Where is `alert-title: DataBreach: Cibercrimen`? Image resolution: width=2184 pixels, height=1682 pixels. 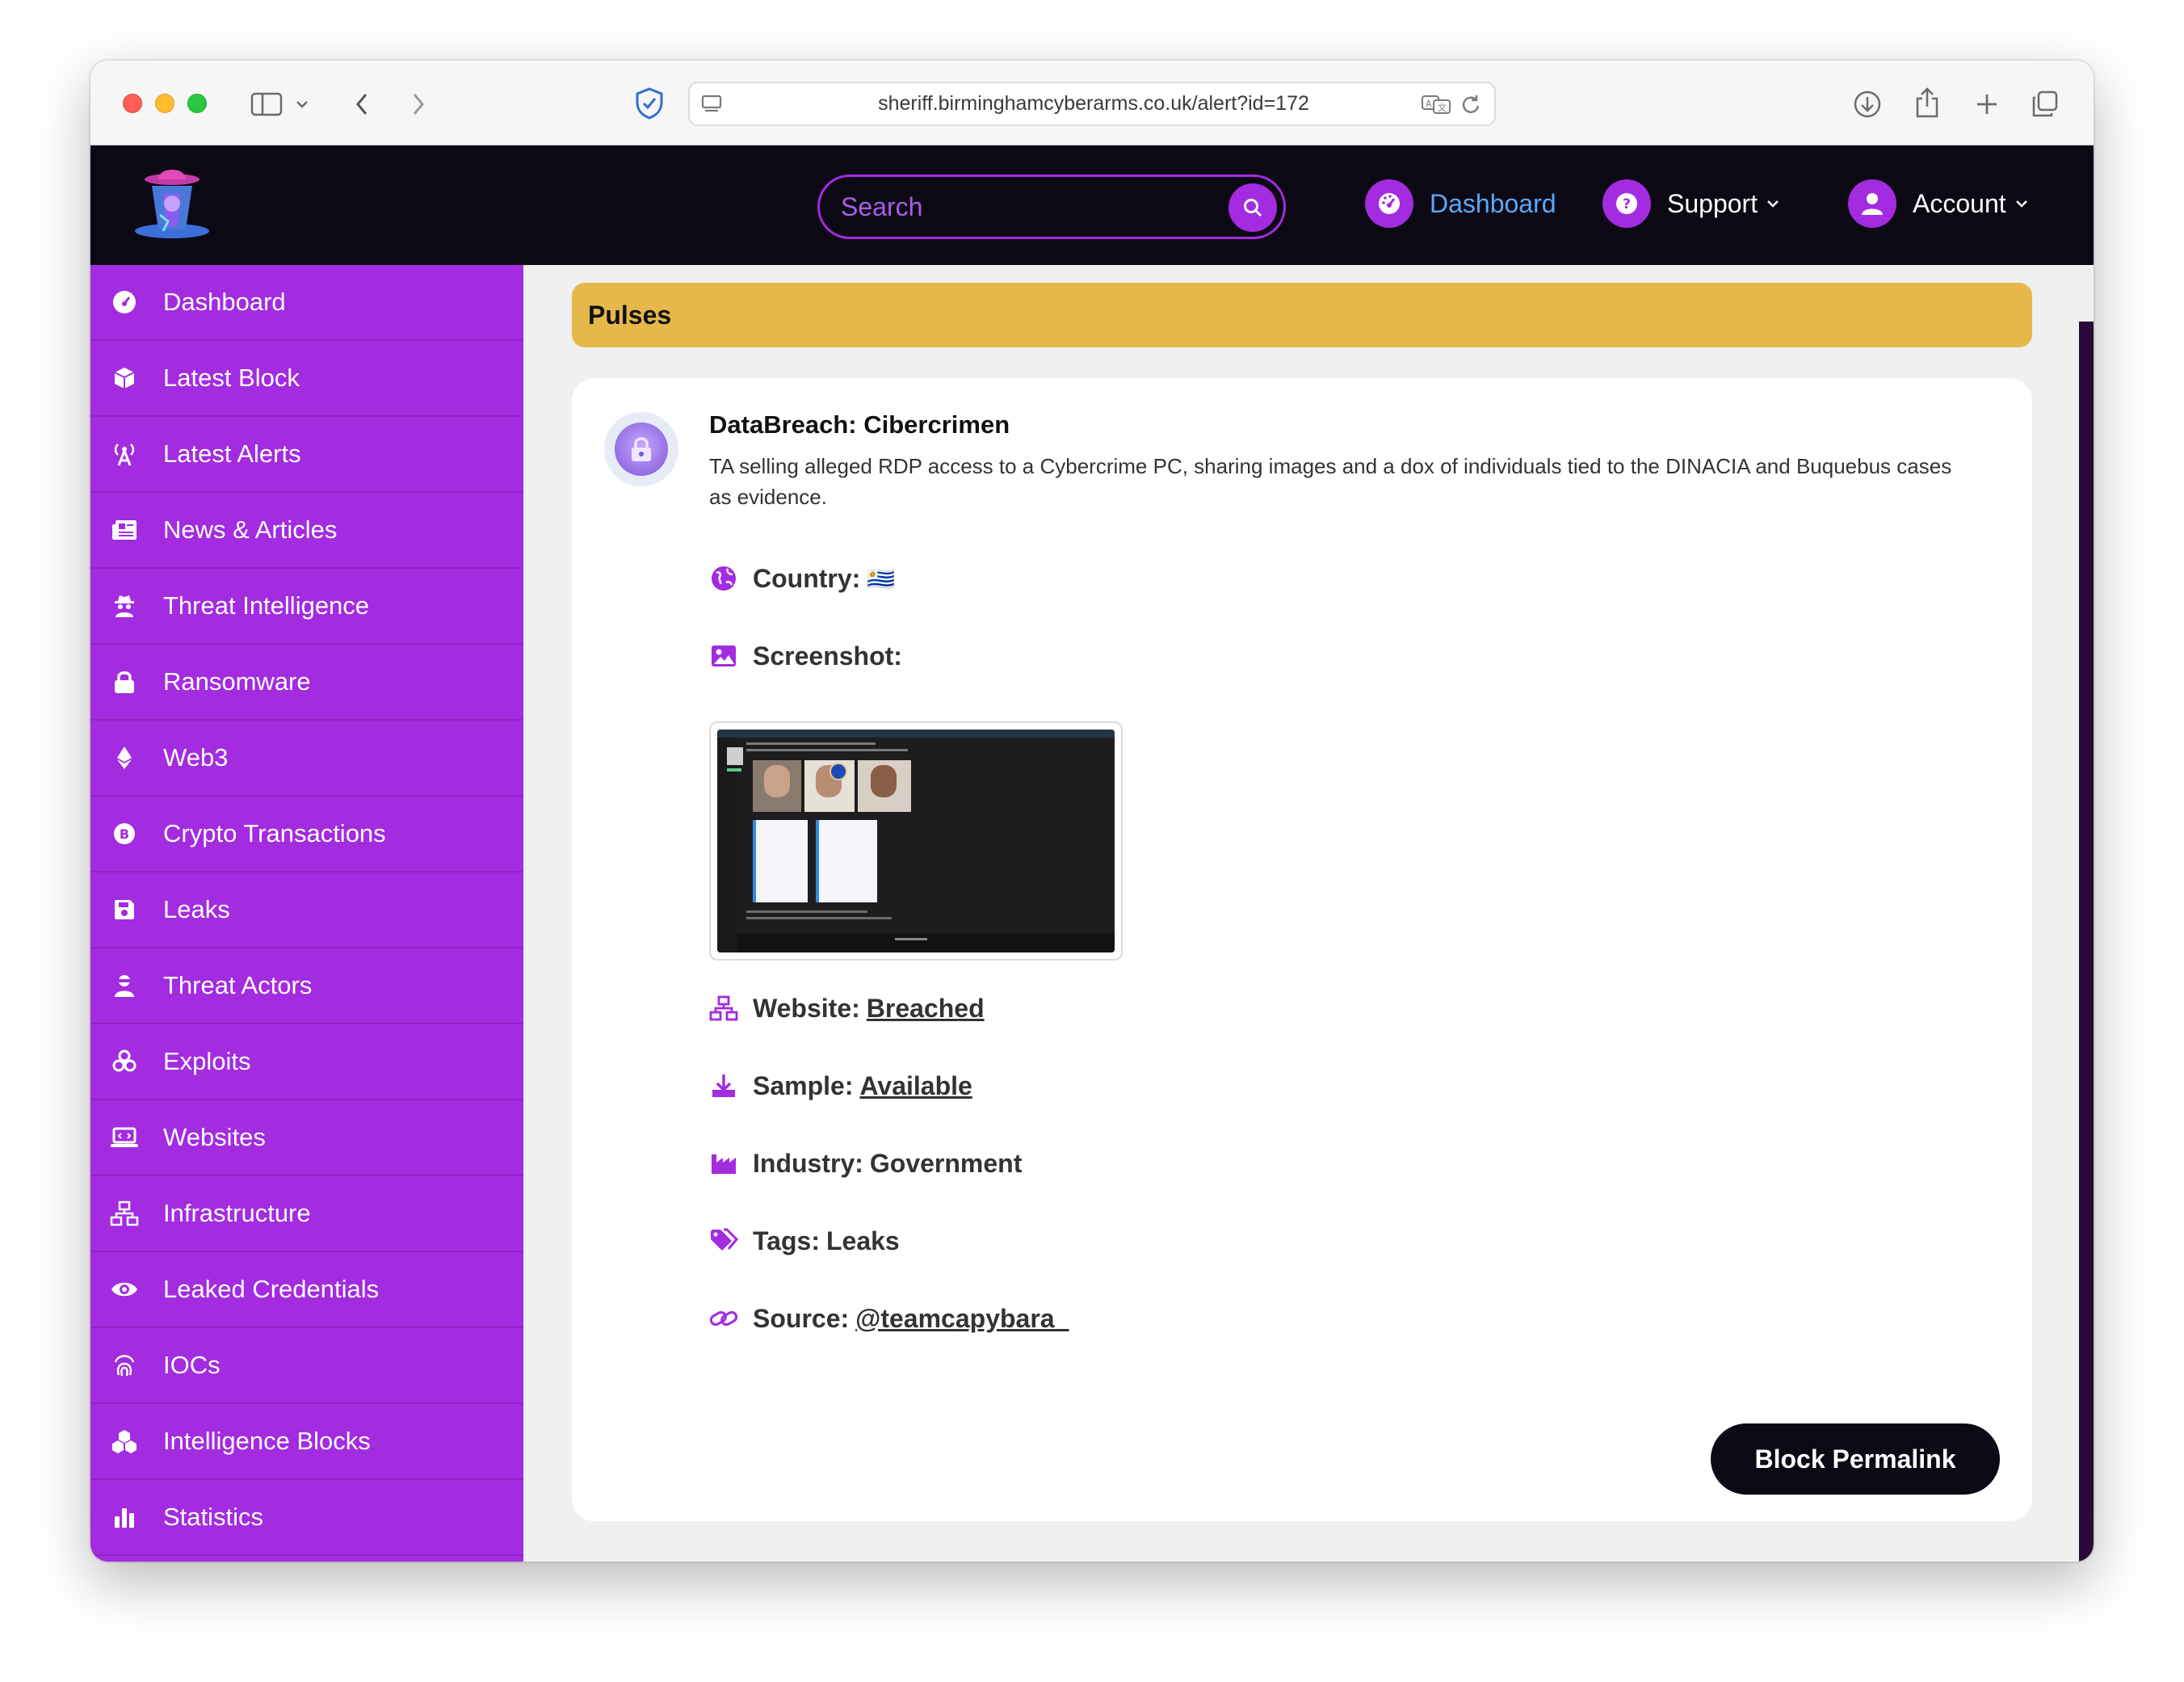 alert-title: DataBreach: Cibercrimen is located at coordinates (859, 424).